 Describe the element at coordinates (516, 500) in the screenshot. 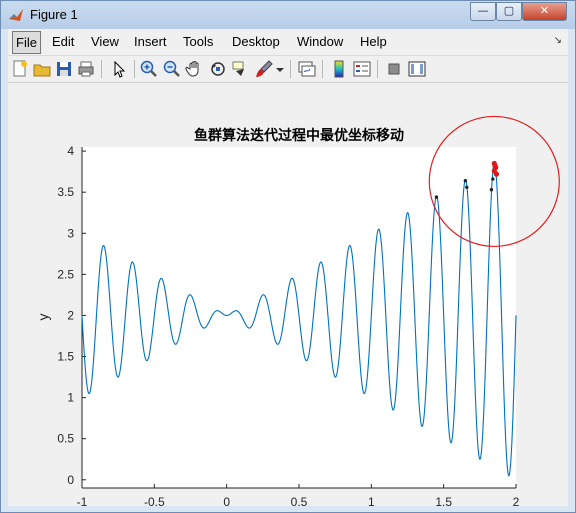

I see `x-tick-label: 2` at that location.